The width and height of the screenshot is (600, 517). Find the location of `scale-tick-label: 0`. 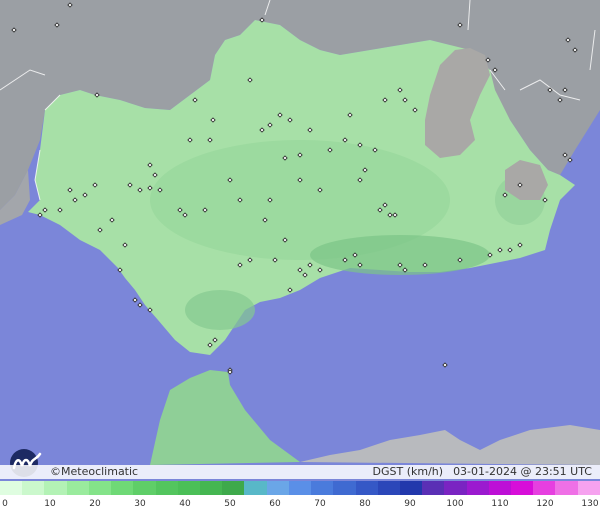

scale-tick-label: 0 is located at coordinates (5, 504).